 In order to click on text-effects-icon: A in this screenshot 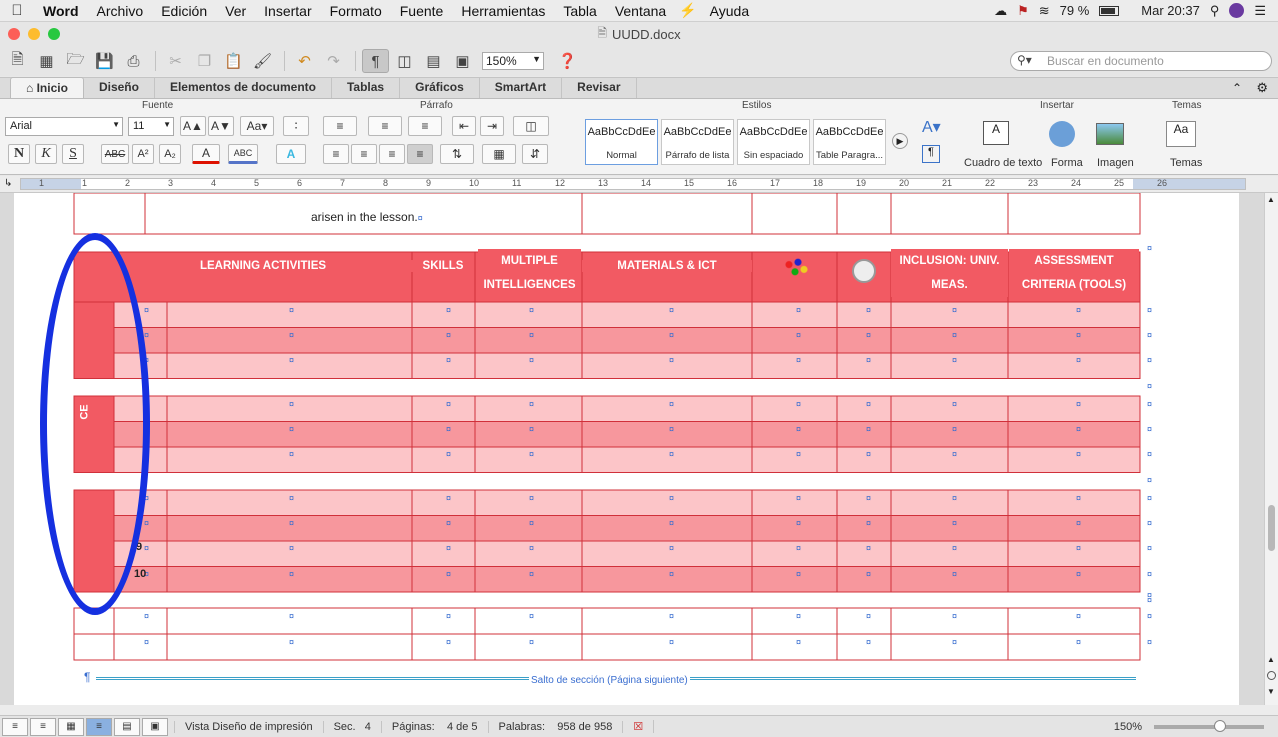, I will do `click(291, 154)`.